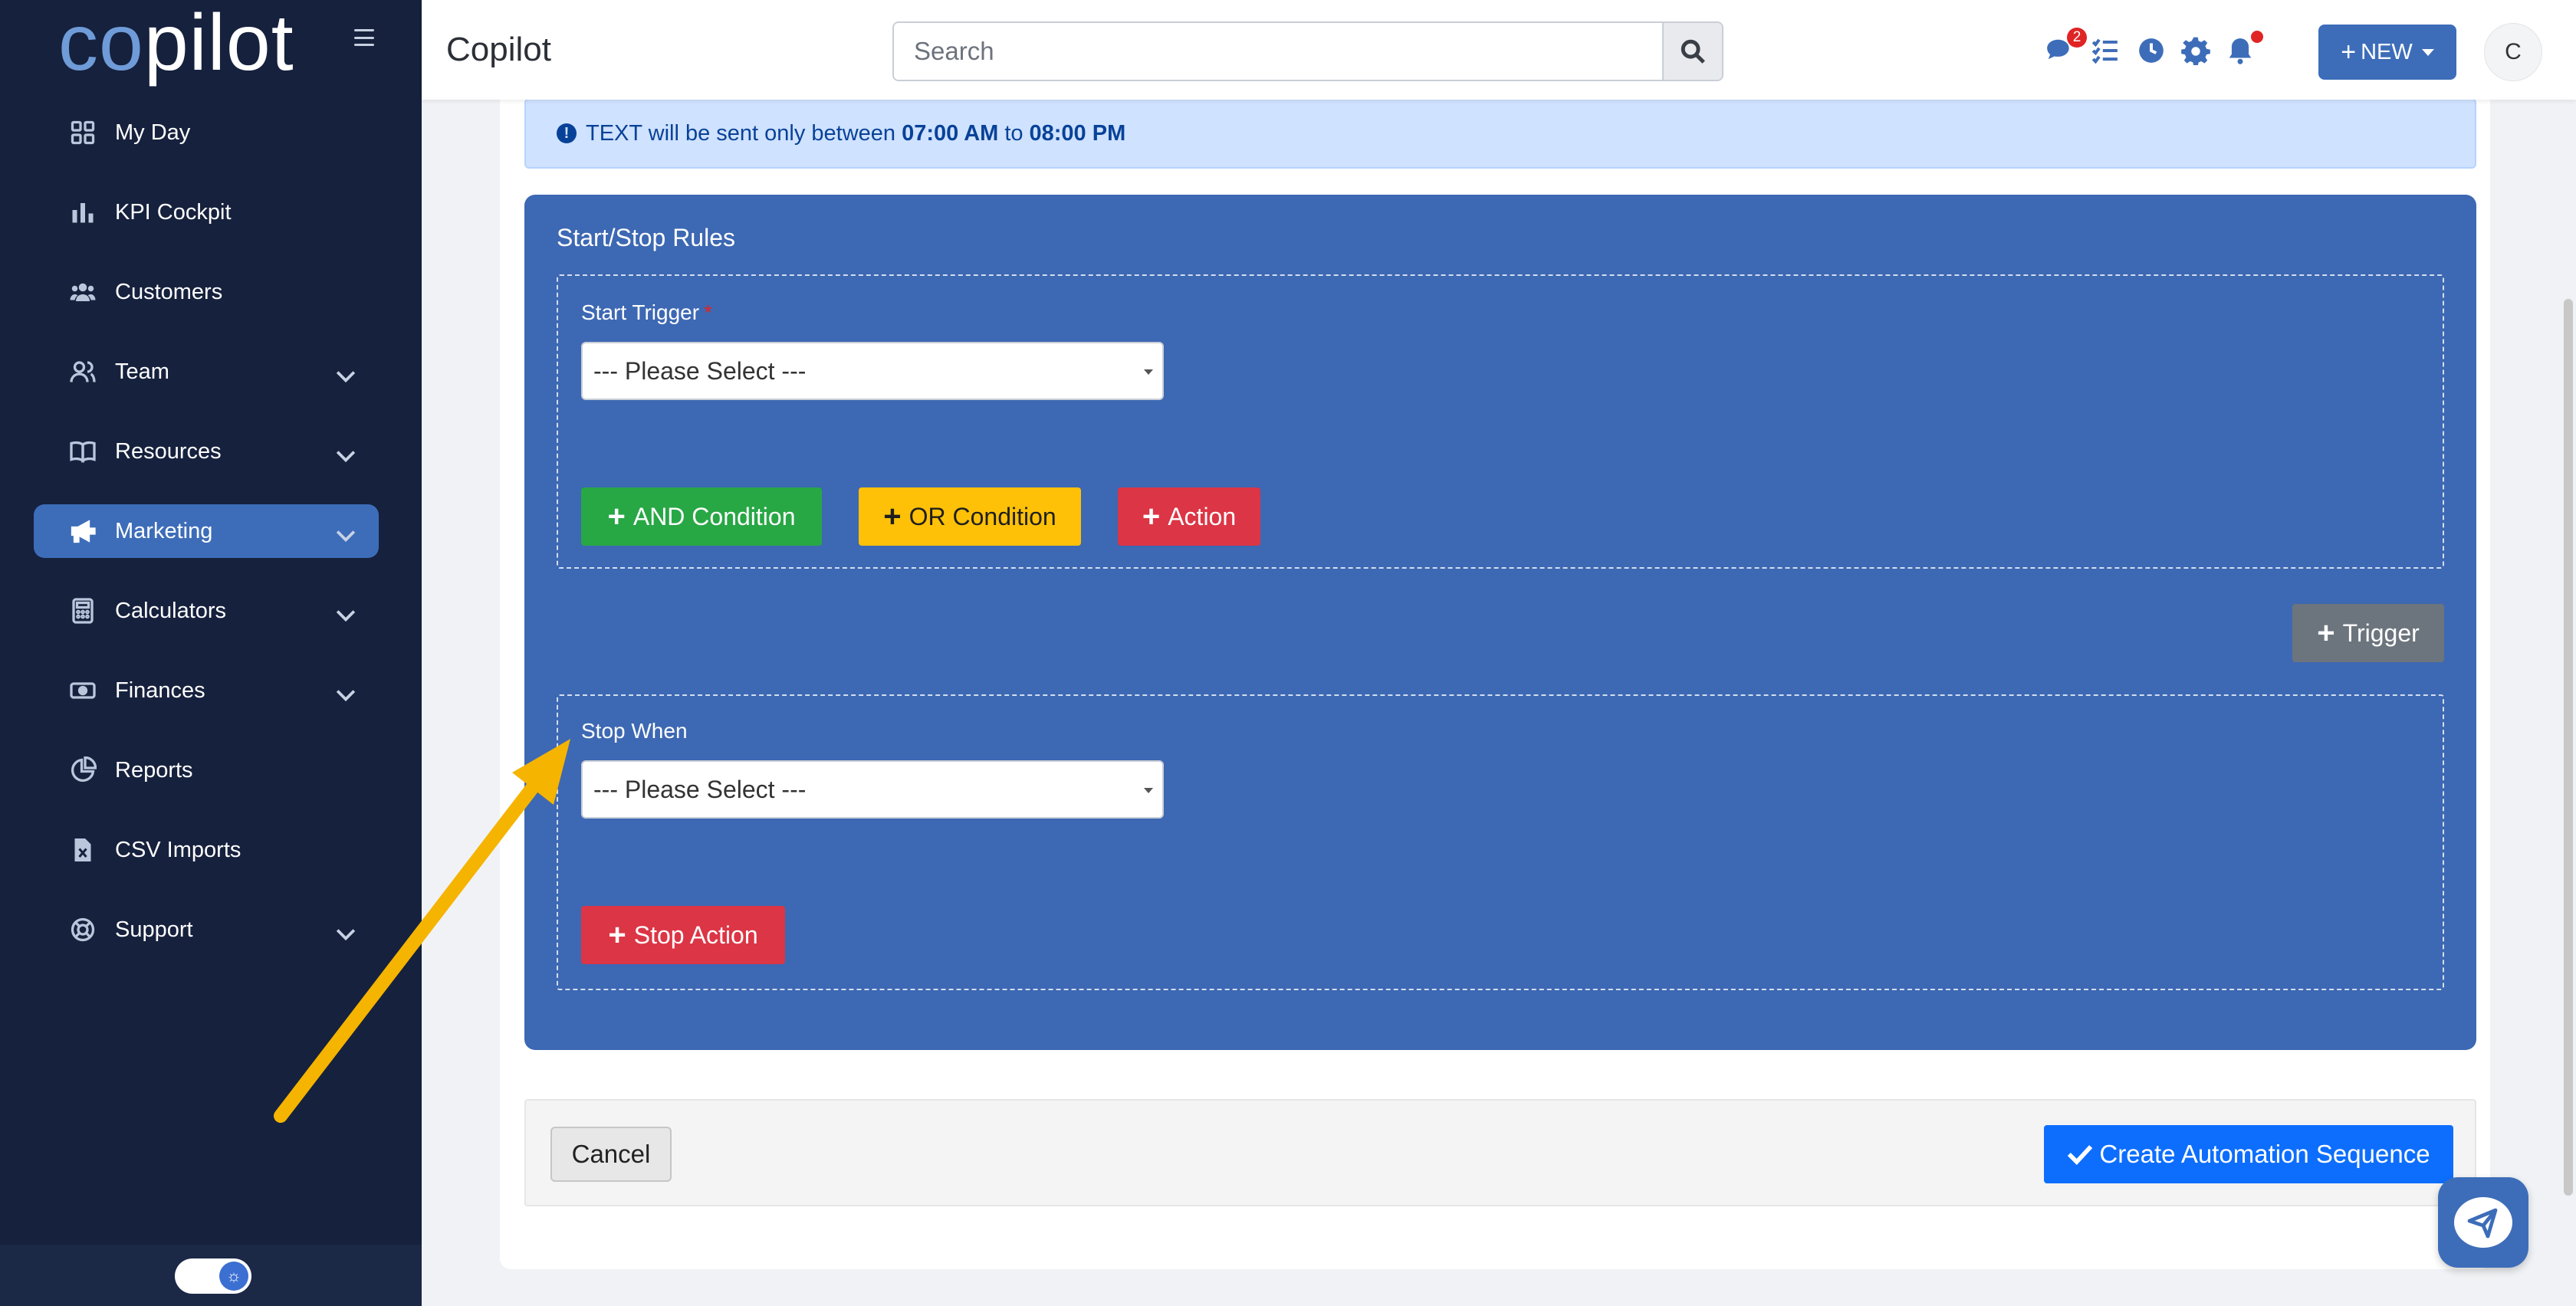 The width and height of the screenshot is (2576, 1306). I want to click on checklist-icon, so click(2104, 51).